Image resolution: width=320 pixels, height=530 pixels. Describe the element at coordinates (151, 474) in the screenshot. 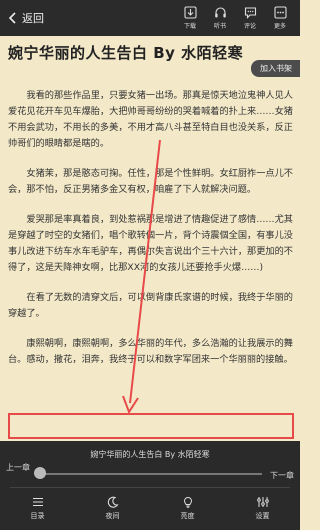

I see `chapter-progress-slider` at that location.